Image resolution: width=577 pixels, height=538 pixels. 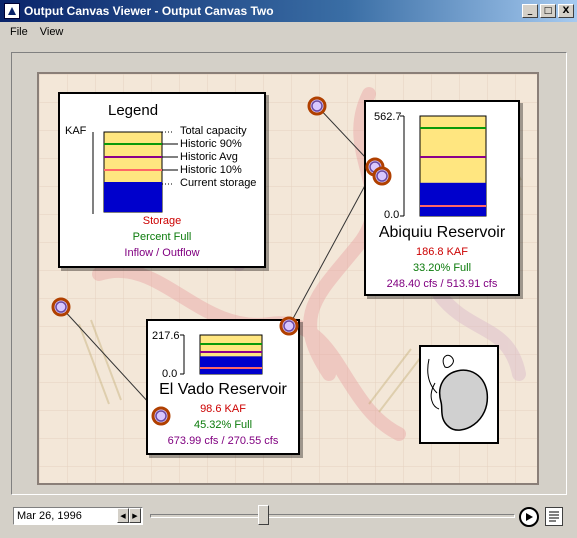 I want to click on close-button: X, so click(x=566, y=11).